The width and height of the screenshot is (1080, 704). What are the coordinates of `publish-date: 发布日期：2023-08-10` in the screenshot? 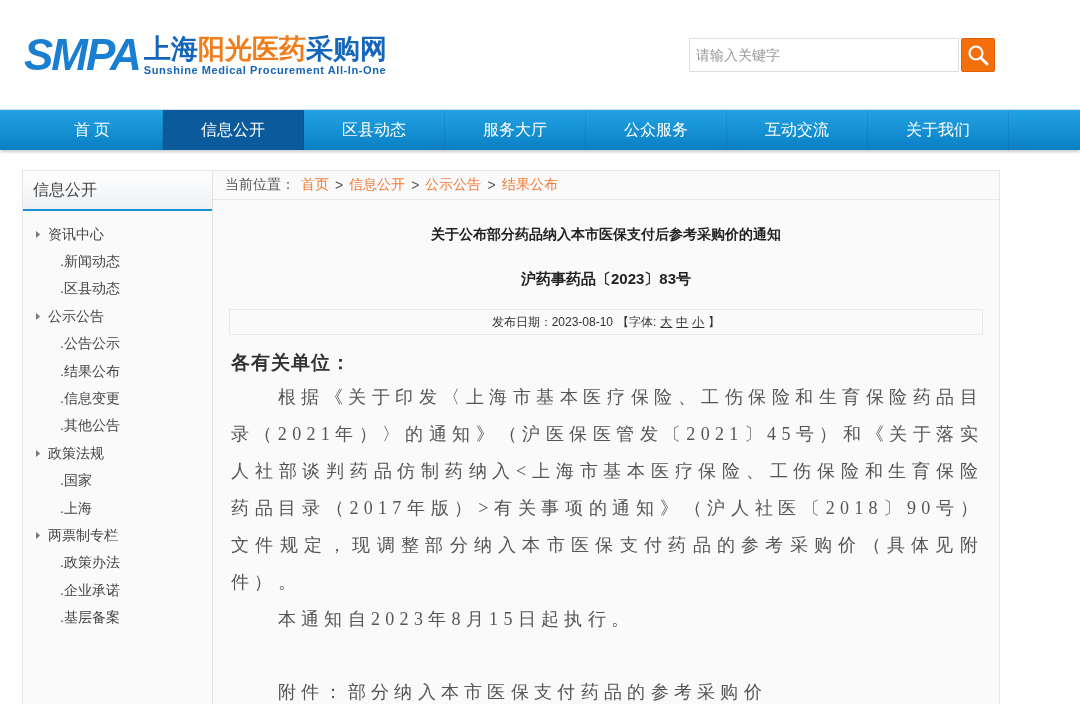 It's located at (552, 322).